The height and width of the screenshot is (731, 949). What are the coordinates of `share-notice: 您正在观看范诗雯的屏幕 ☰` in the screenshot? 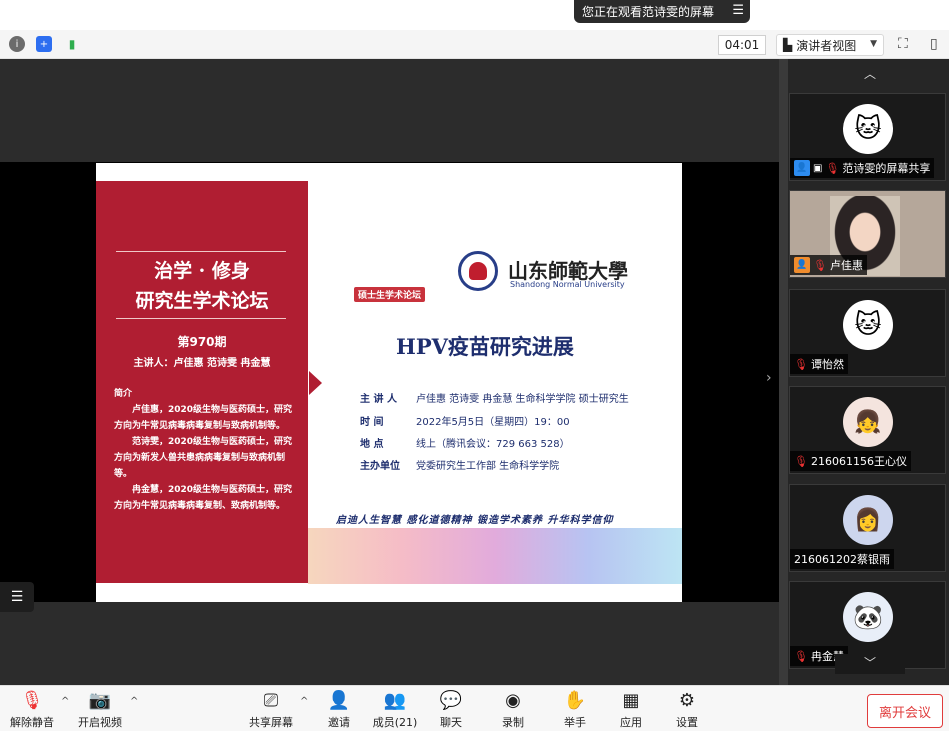 It's located at (662, 11).